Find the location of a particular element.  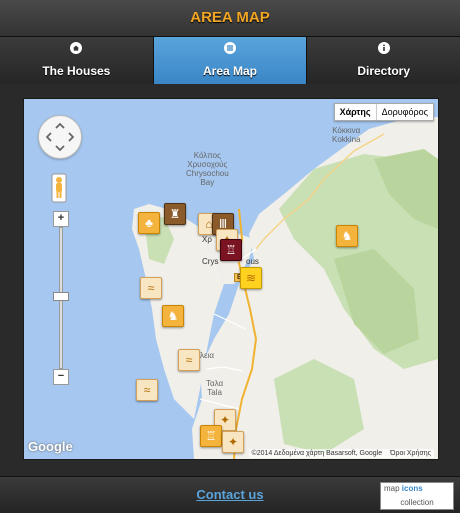

place-label-line: Κόλπος is located at coordinates (207, 155).